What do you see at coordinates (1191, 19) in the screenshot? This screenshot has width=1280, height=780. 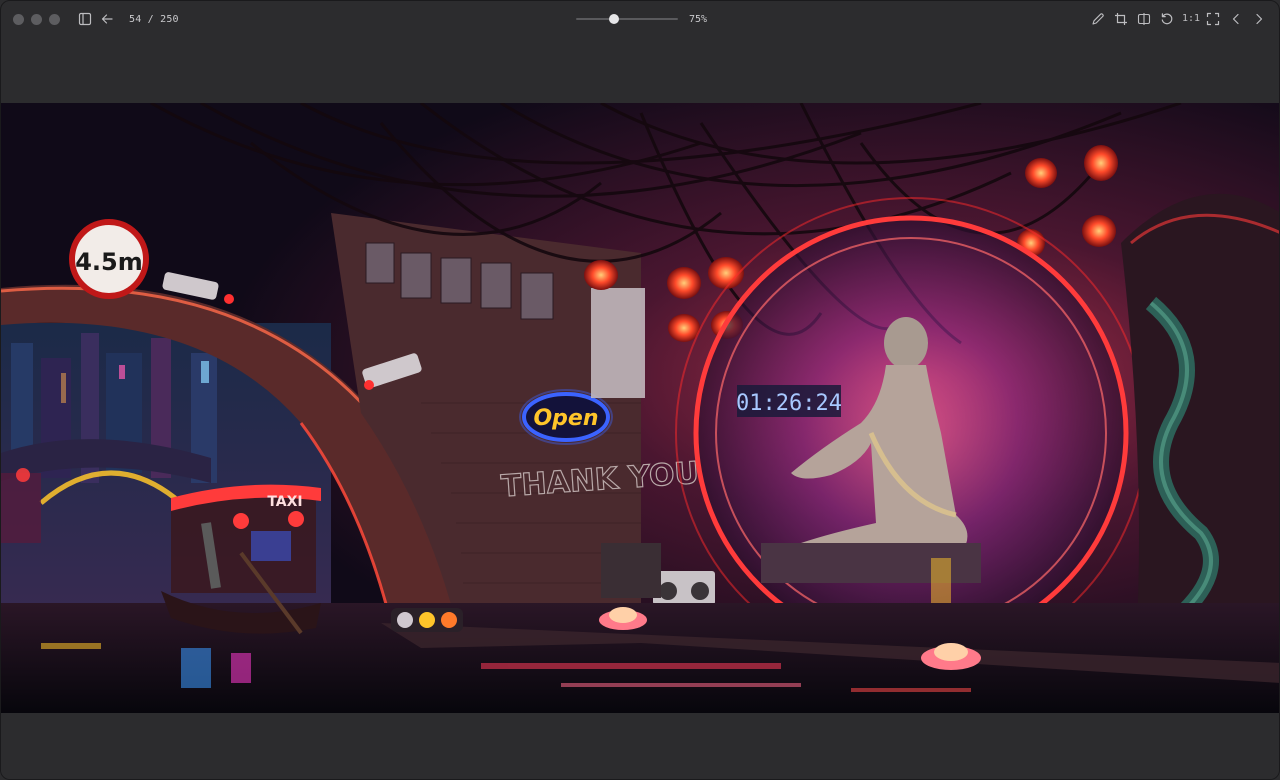 I see `actual-size-button: 1:1` at bounding box center [1191, 19].